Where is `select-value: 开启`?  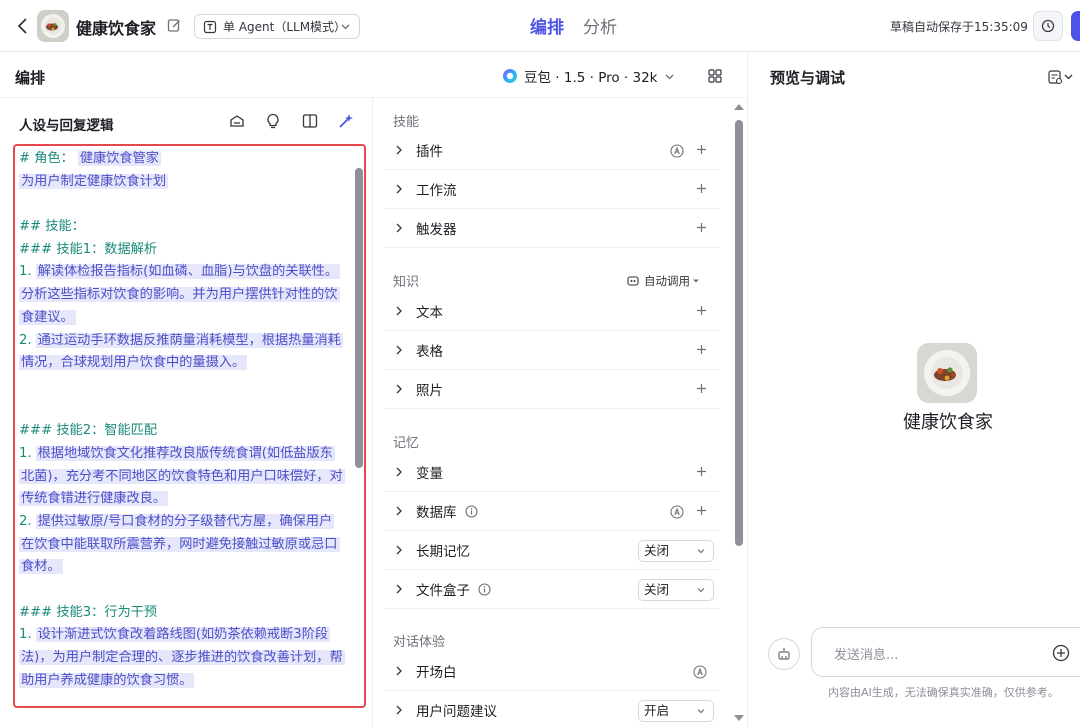
select-value: 开启 is located at coordinates (657, 710).